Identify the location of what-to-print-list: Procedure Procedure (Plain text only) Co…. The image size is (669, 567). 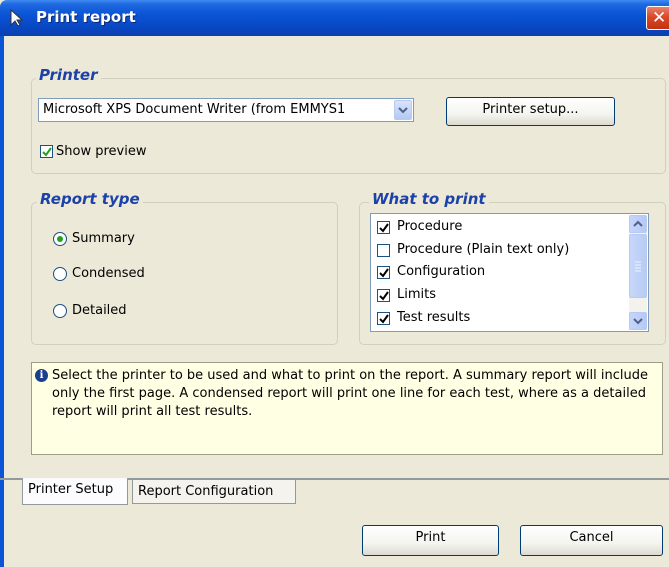
(509, 272).